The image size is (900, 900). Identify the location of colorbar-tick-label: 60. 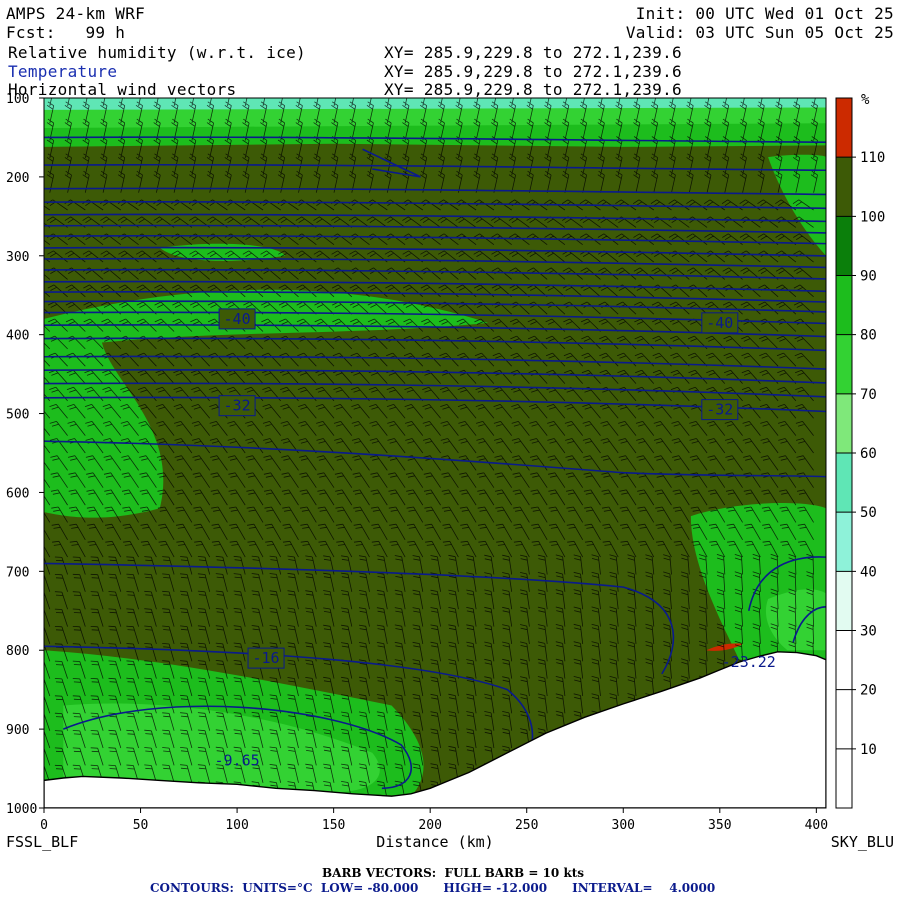
(868, 454).